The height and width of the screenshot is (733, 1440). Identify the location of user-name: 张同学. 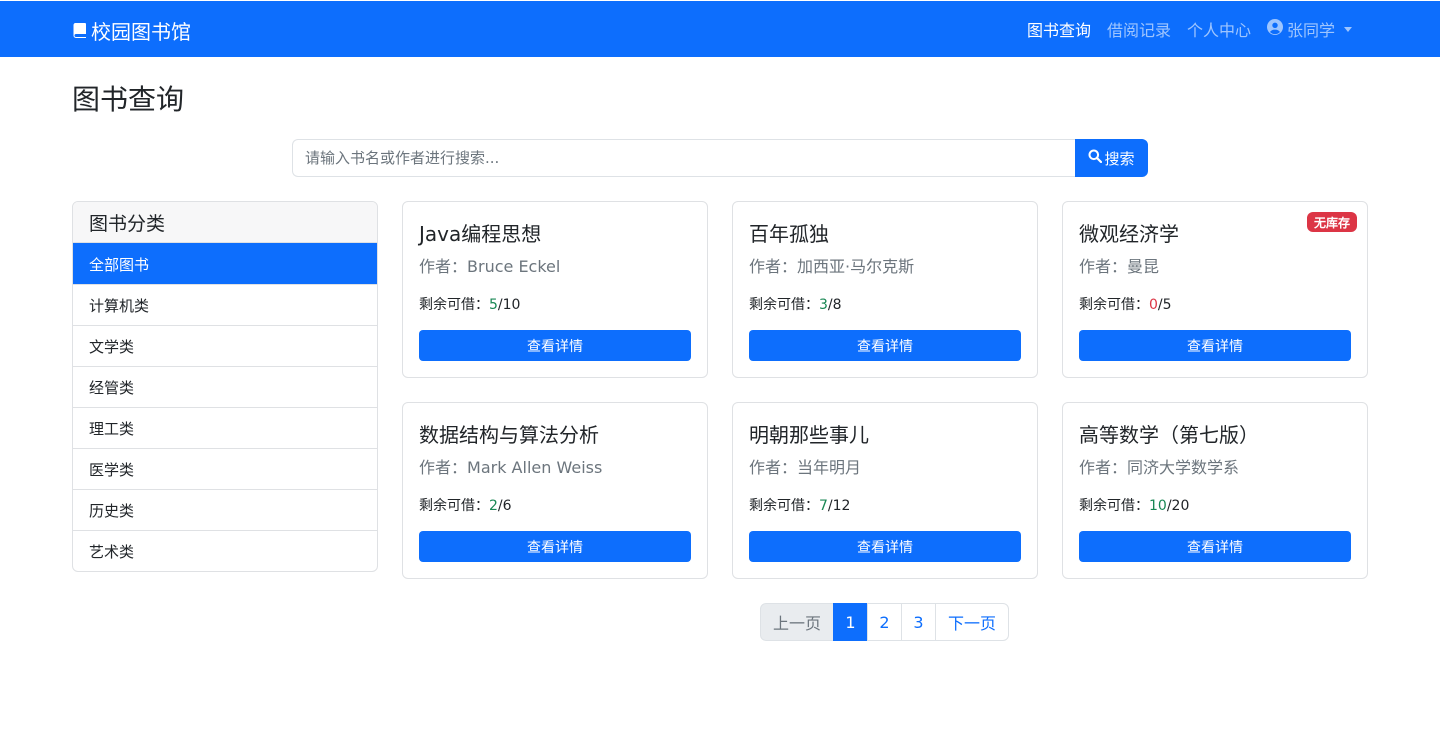
(1310, 30).